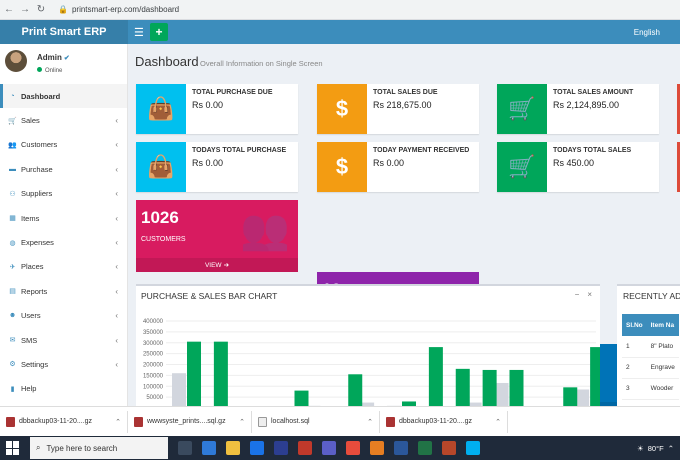 The height and width of the screenshot is (460, 680). I want to click on info-box-text: TODAYS TOTAL PURCHASE Rs 0.00, so click(236, 167).